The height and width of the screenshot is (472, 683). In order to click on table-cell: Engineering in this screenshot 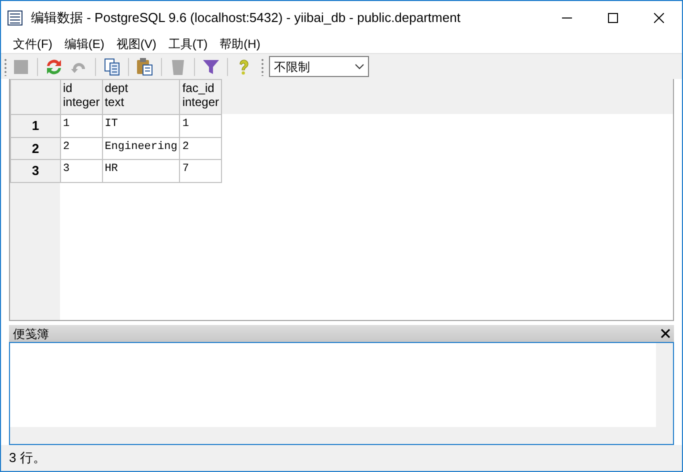, I will do `click(141, 148)`.